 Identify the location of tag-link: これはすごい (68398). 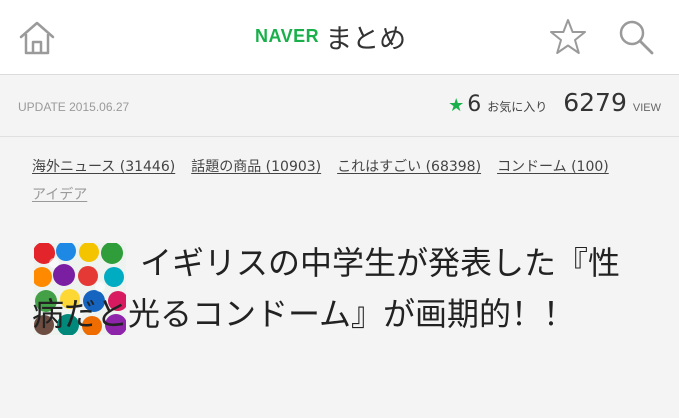
(409, 167).